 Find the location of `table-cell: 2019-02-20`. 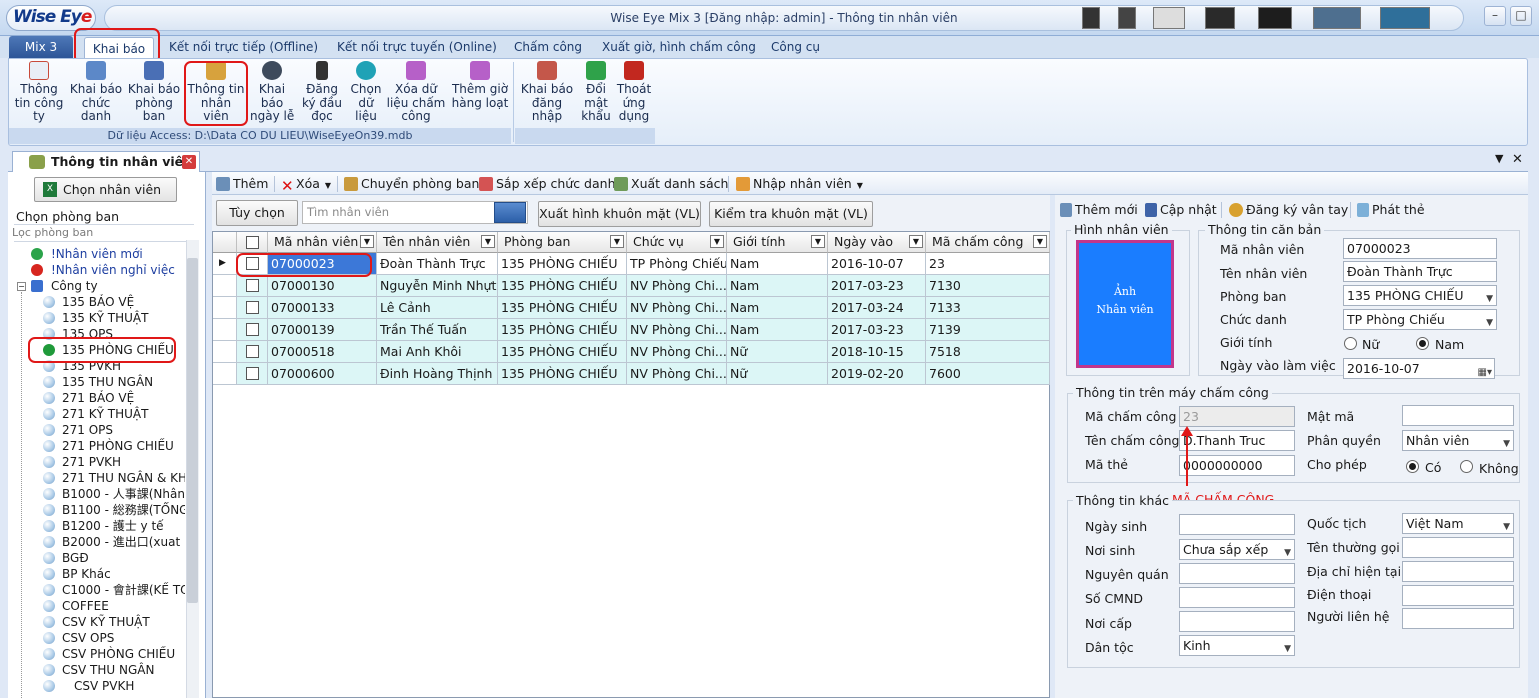

table-cell: 2019-02-20 is located at coordinates (877, 374).